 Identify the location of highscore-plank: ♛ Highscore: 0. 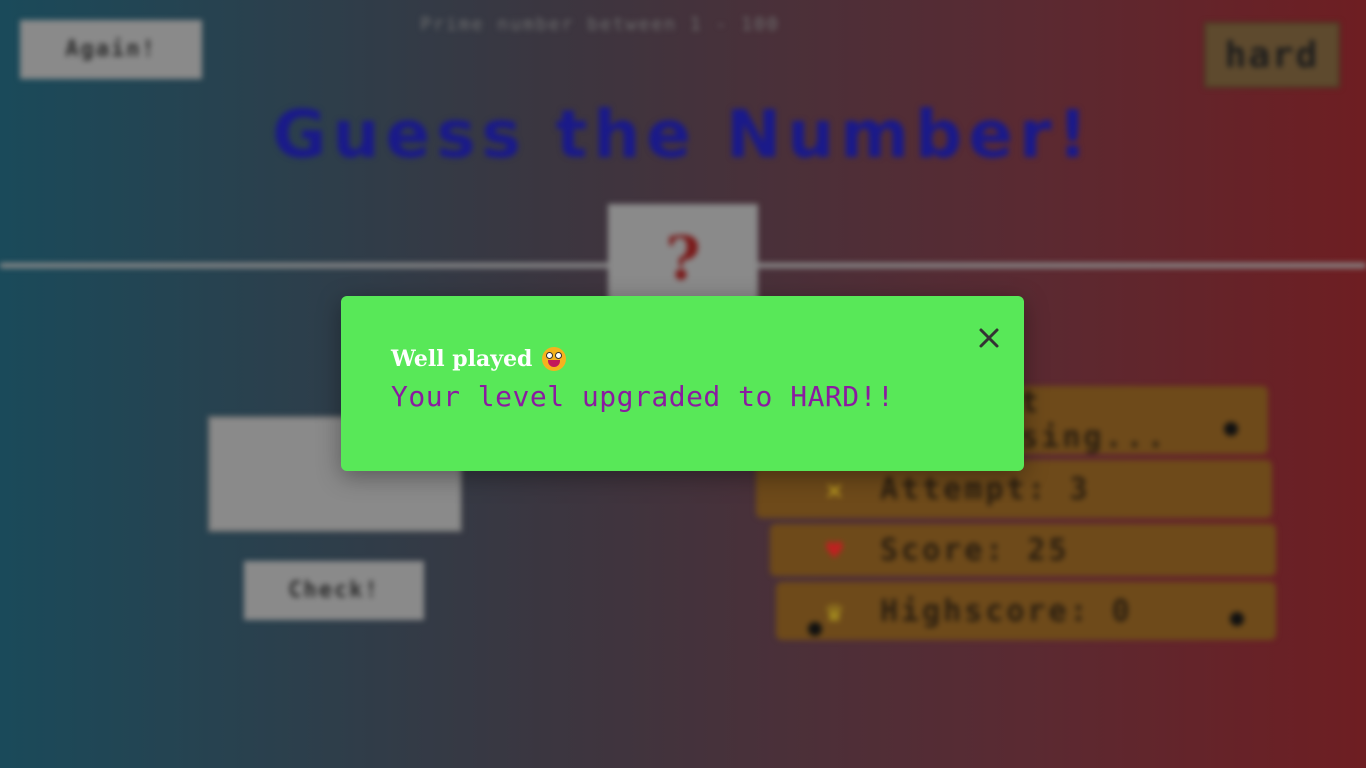
(1026, 611).